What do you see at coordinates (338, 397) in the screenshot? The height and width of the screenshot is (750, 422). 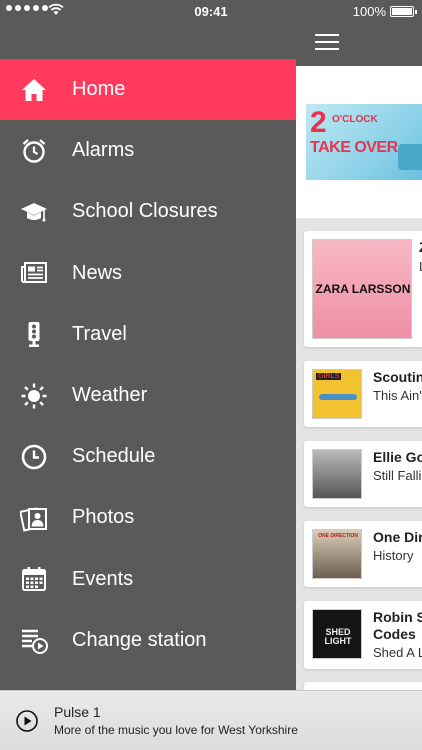 I see `album-art-plane` at bounding box center [338, 397].